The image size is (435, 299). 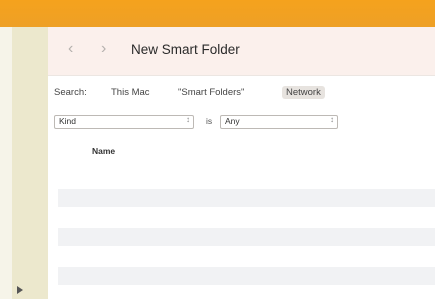 What do you see at coordinates (20, 290) in the screenshot?
I see `disclosure-triangle-icon` at bounding box center [20, 290].